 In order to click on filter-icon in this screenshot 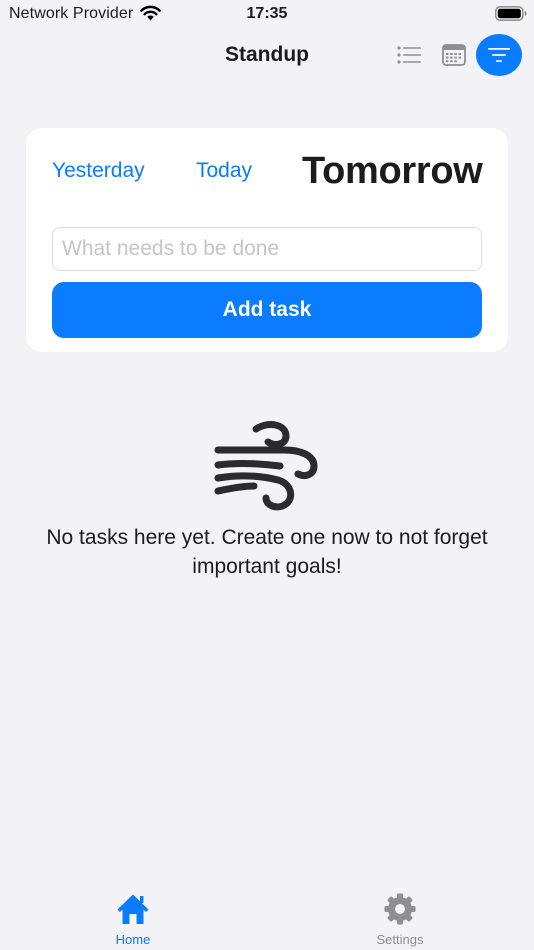, I will do `click(499, 55)`.